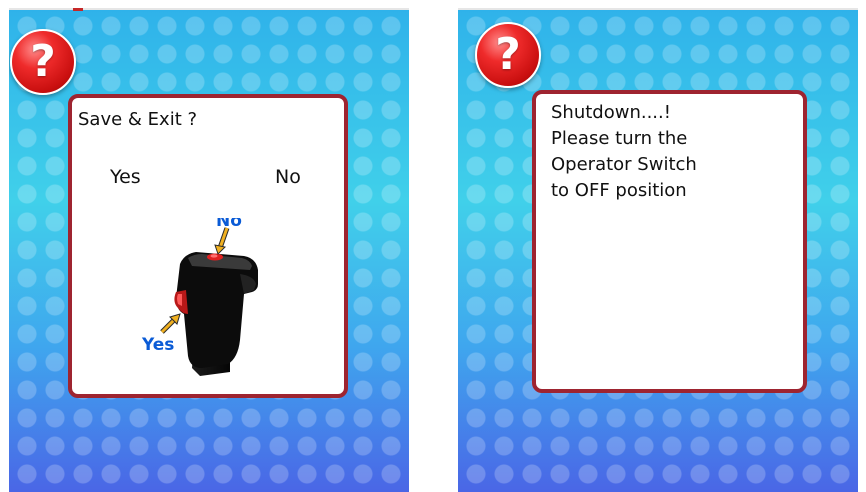 Image resolution: width=866 pixels, height=492 pixels. Describe the element at coordinates (619, 138) in the screenshot. I see `message-line: Please turn the` at that location.